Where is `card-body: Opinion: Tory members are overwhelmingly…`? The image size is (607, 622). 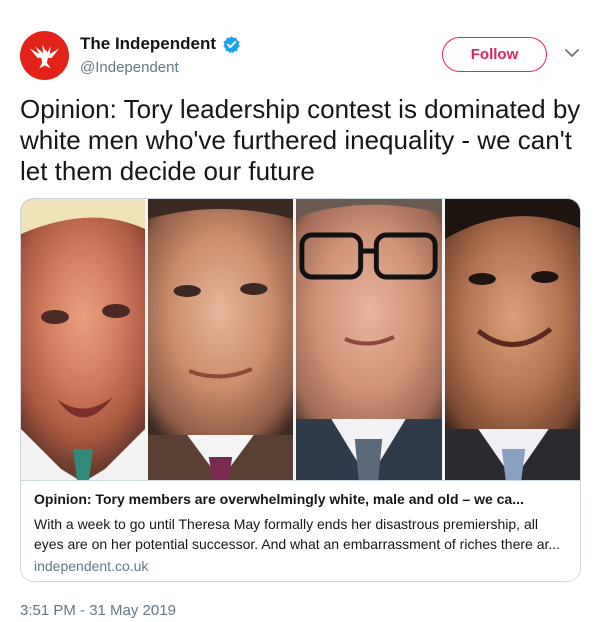 card-body: Opinion: Tory members are overwhelmingly… is located at coordinates (300, 530).